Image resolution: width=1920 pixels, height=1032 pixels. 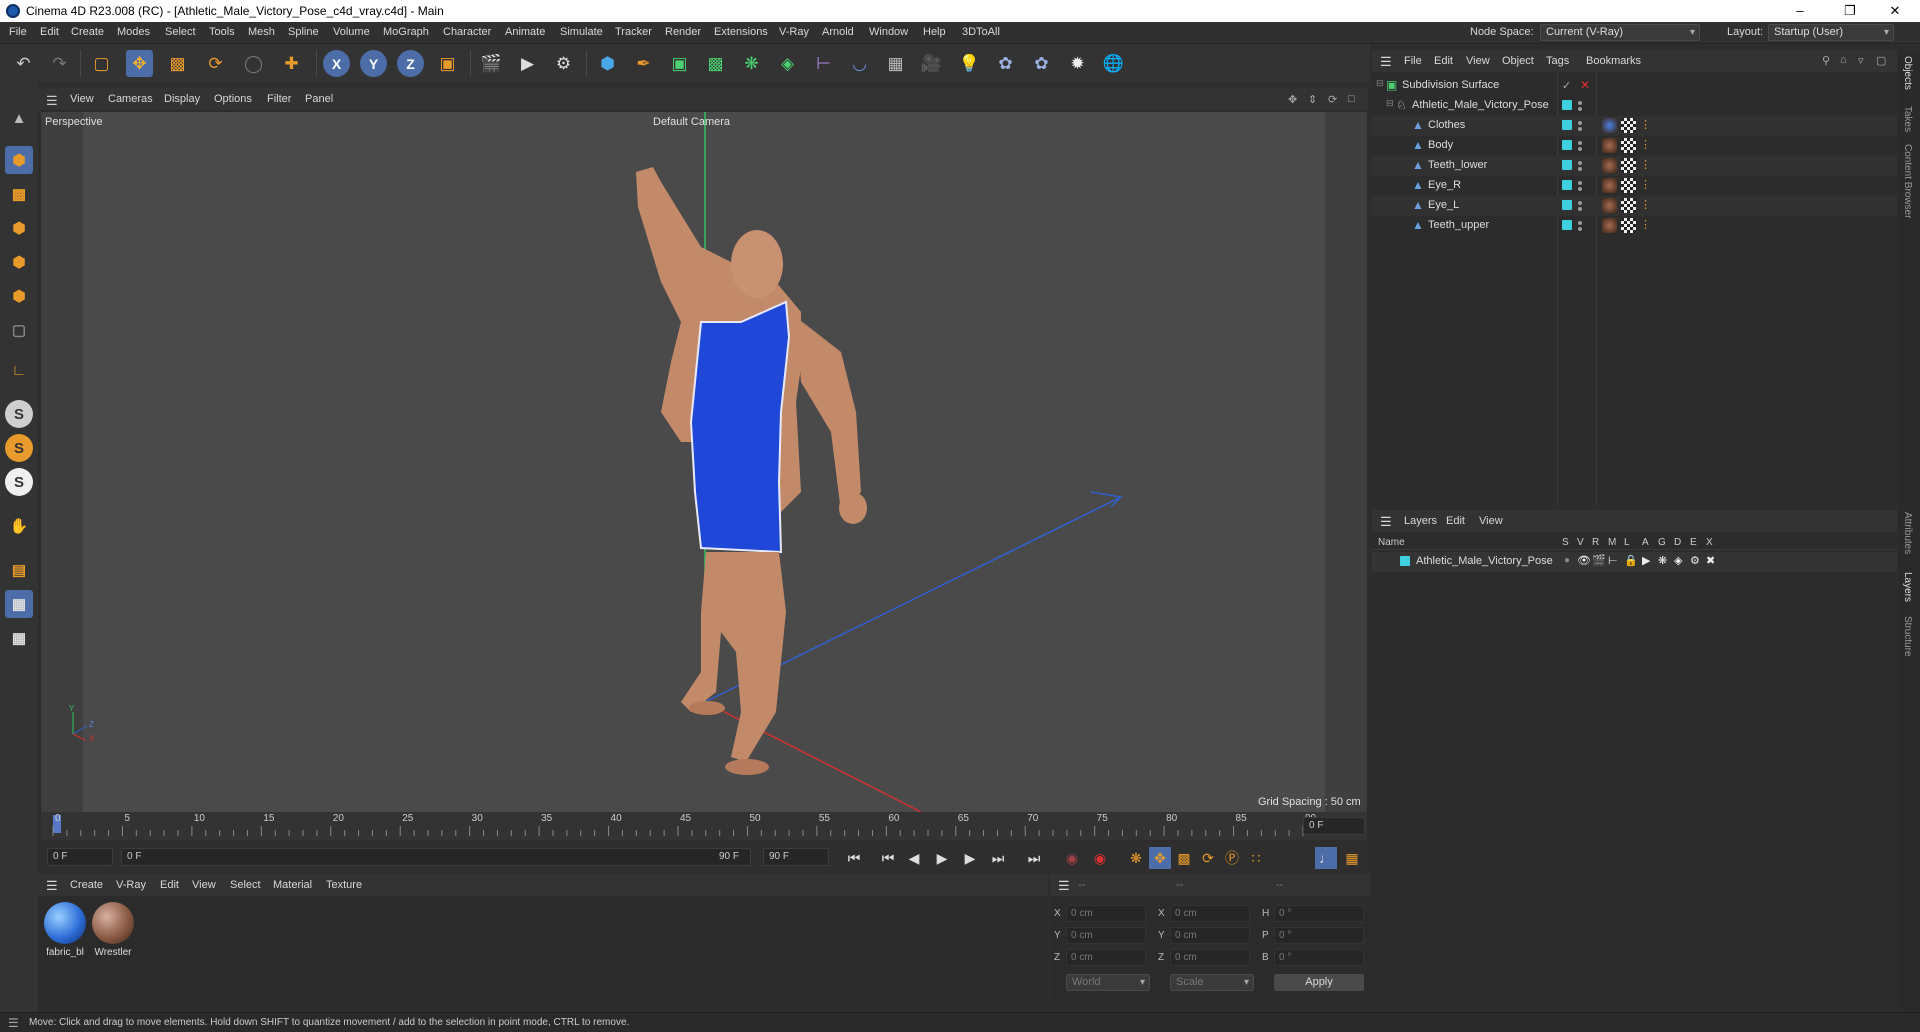 What do you see at coordinates (1907, 181) in the screenshot?
I see `tab-content-browser: Content Browser` at bounding box center [1907, 181].